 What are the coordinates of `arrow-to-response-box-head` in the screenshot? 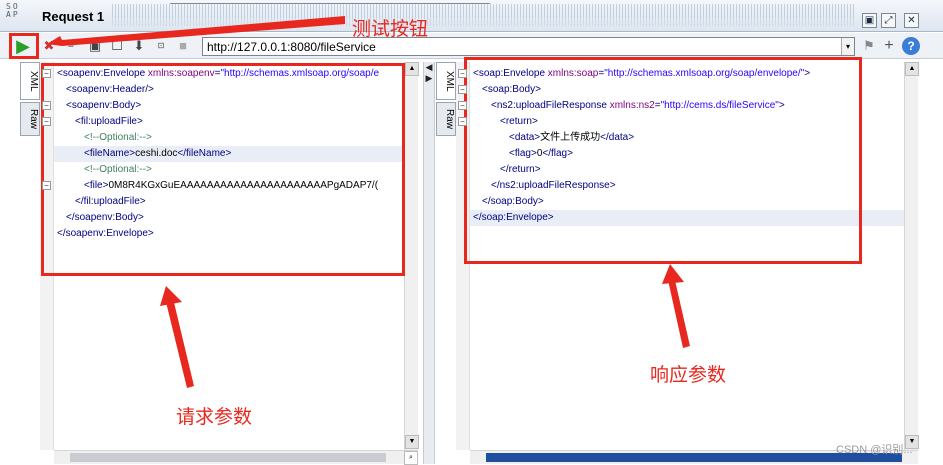 It's located at (673, 274).